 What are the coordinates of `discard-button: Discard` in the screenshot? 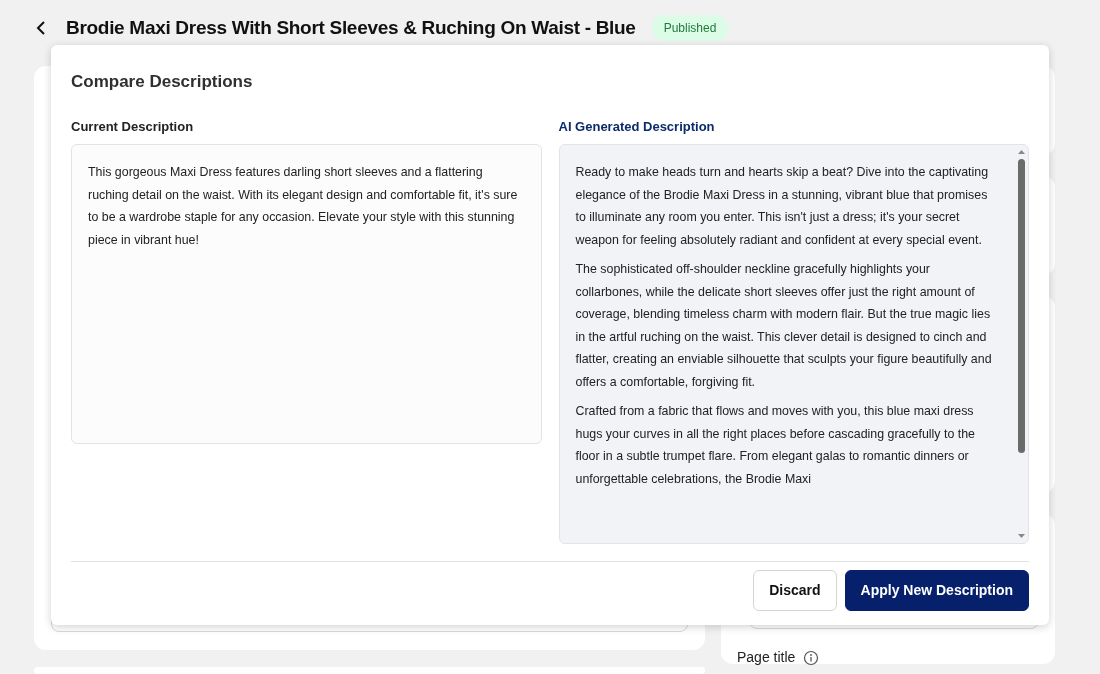 It's located at (795, 590).